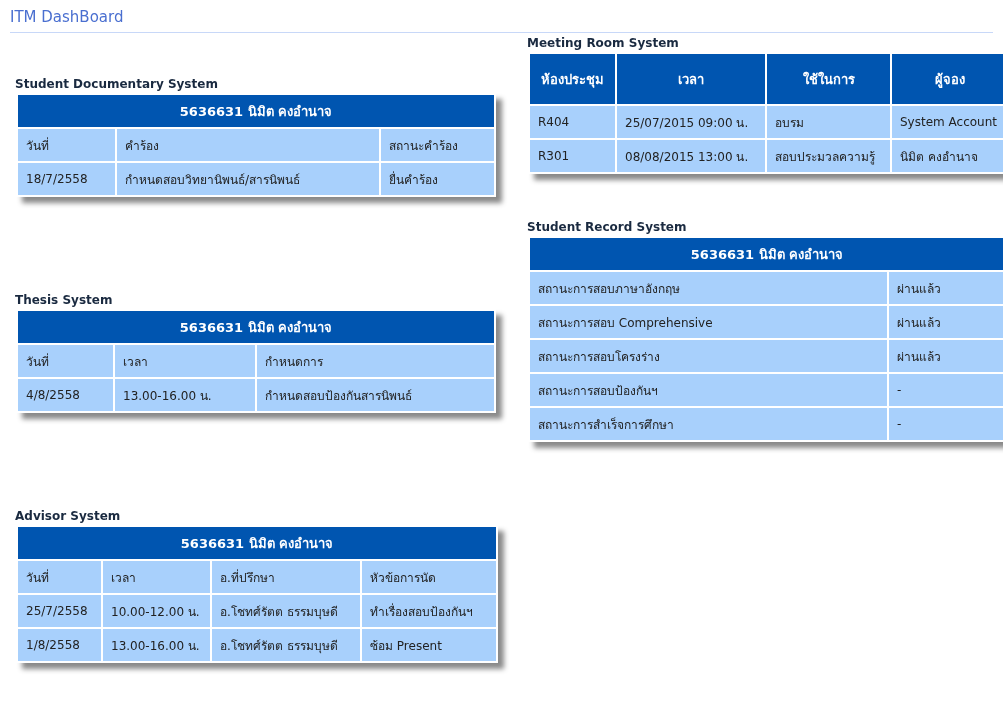 The image size is (1003, 709). I want to click on column-header: ผู้จอง, so click(947, 79).